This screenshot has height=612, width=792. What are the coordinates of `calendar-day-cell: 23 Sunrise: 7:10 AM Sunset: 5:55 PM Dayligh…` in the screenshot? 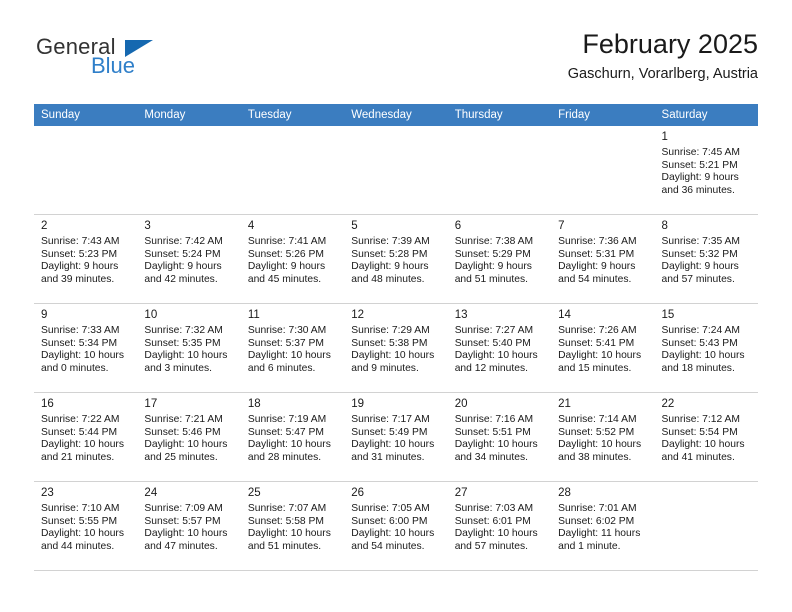 It's located at (86, 526).